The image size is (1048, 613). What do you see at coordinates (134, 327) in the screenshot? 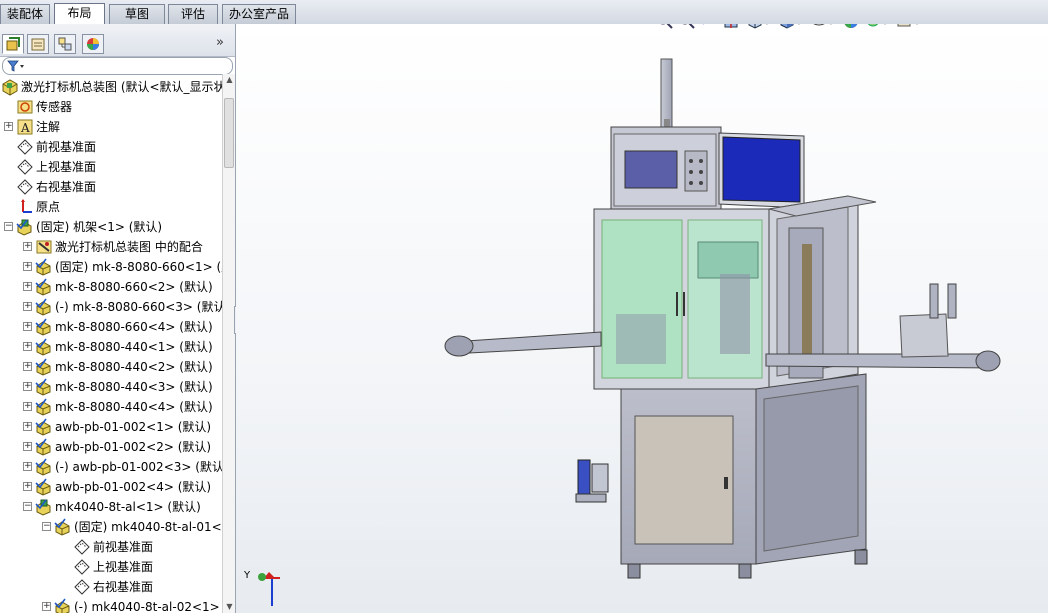
I see `tree-item-label: mk-8-8080-660<4> (默认)` at bounding box center [134, 327].